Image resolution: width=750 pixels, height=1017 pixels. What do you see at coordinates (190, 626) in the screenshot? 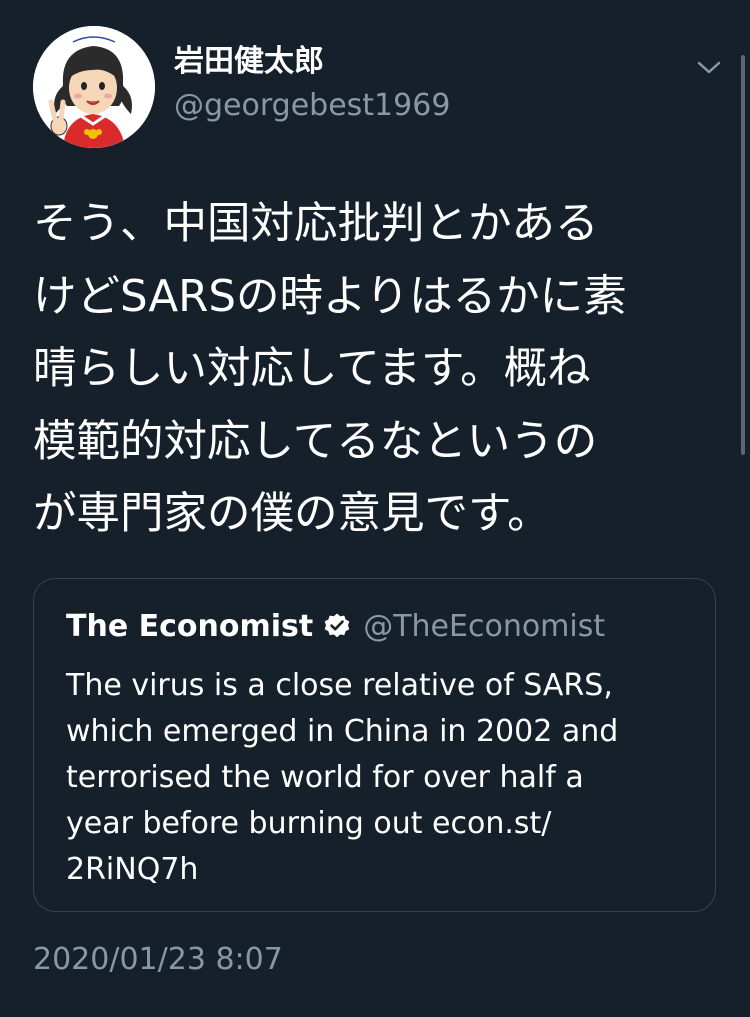
I see `quoted-author-name: The Economist` at bounding box center [190, 626].